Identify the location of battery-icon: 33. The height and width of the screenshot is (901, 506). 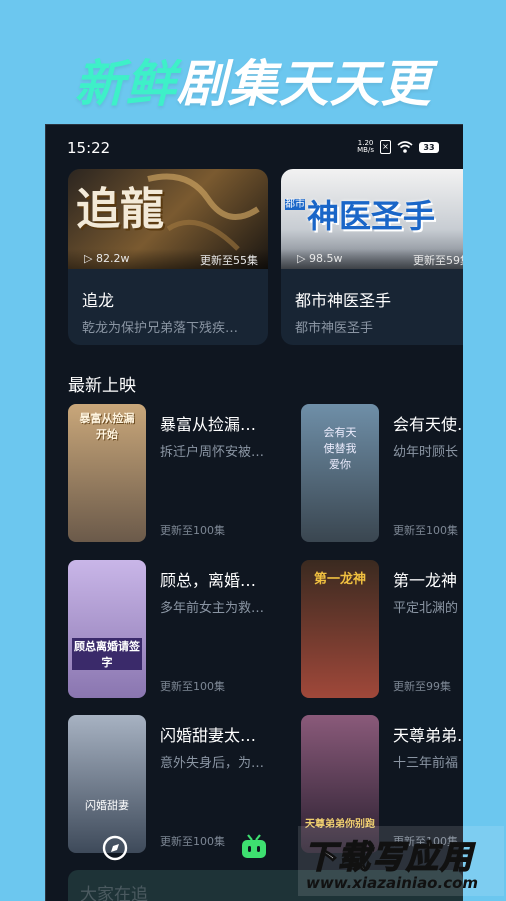
(429, 147).